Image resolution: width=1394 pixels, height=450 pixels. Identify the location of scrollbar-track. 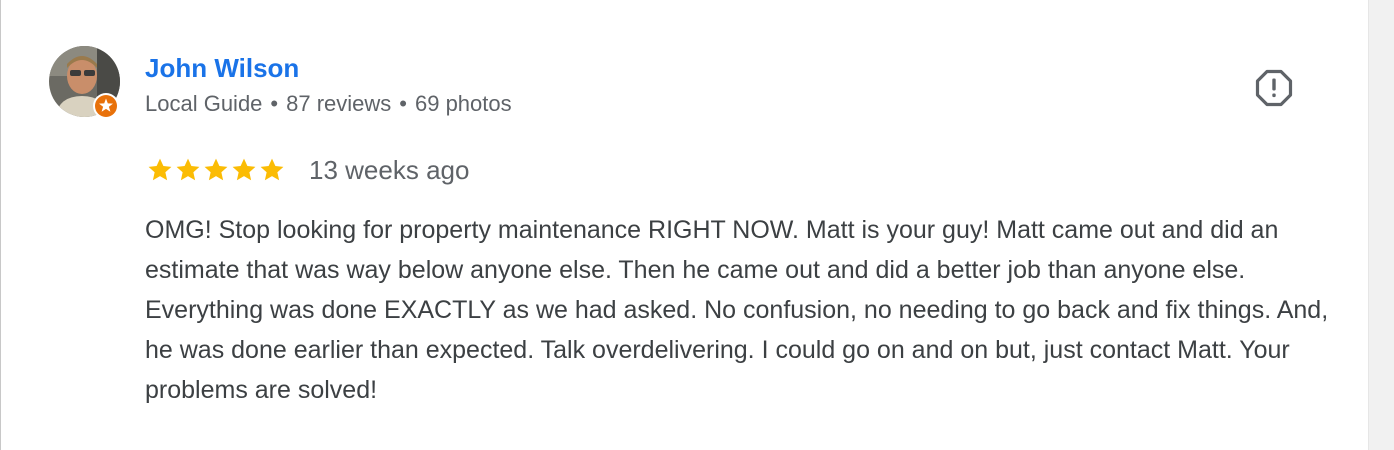
(1381, 225).